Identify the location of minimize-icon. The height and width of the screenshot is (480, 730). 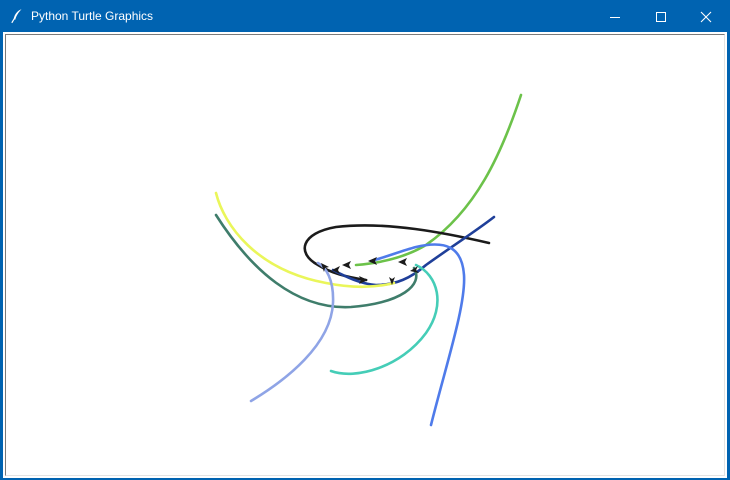
(615, 17).